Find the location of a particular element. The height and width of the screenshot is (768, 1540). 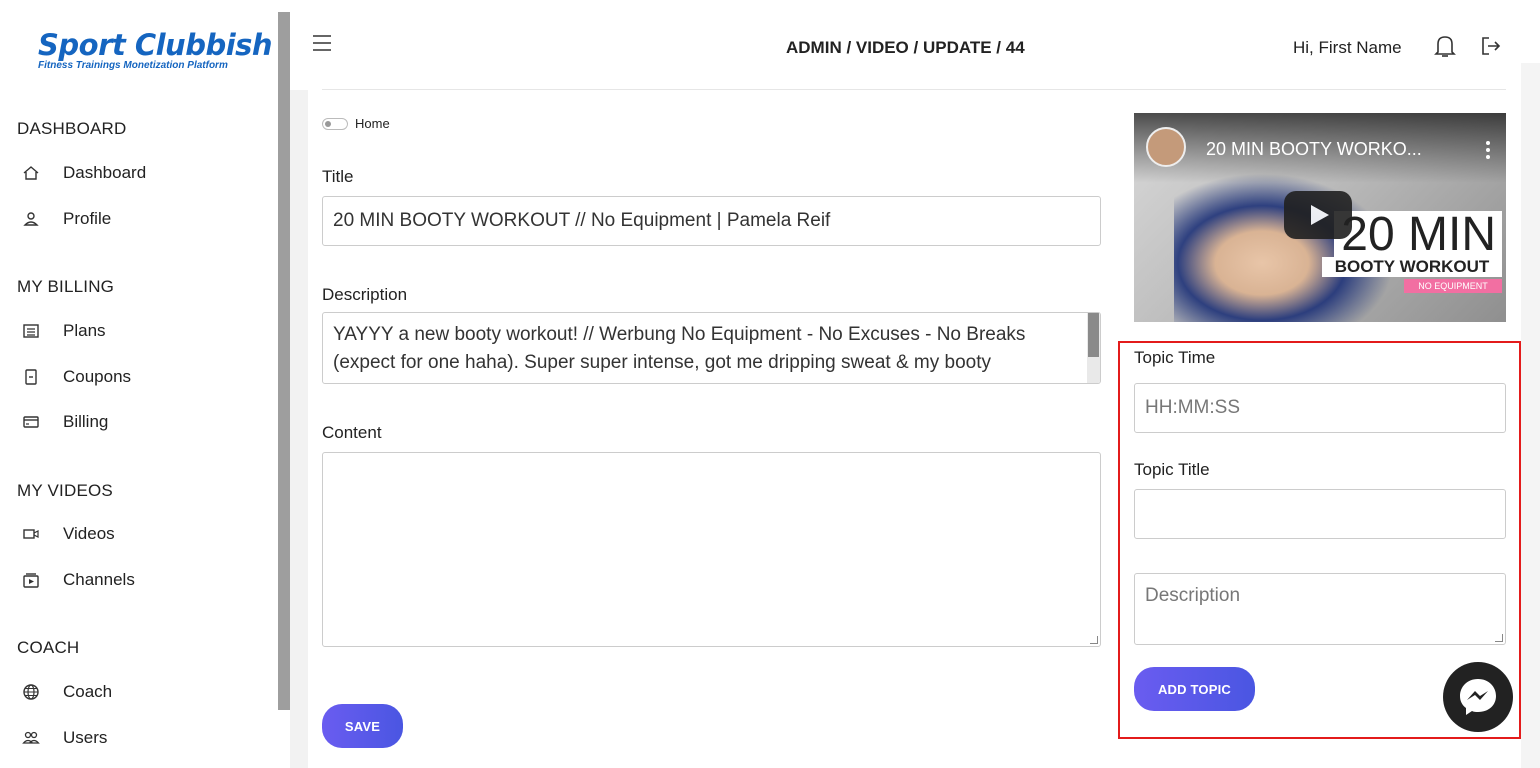

page-scrollbar is located at coordinates (1530, 415).